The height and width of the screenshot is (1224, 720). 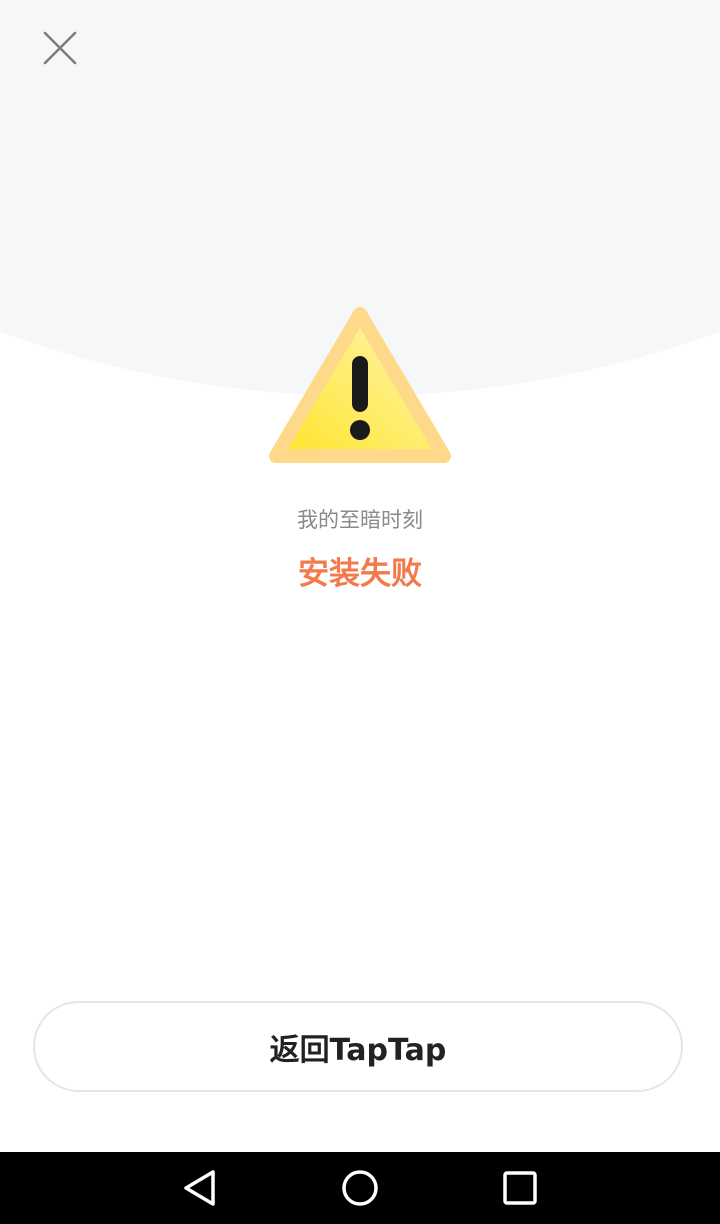 I want to click on nav-back-icon, so click(x=199, y=1188).